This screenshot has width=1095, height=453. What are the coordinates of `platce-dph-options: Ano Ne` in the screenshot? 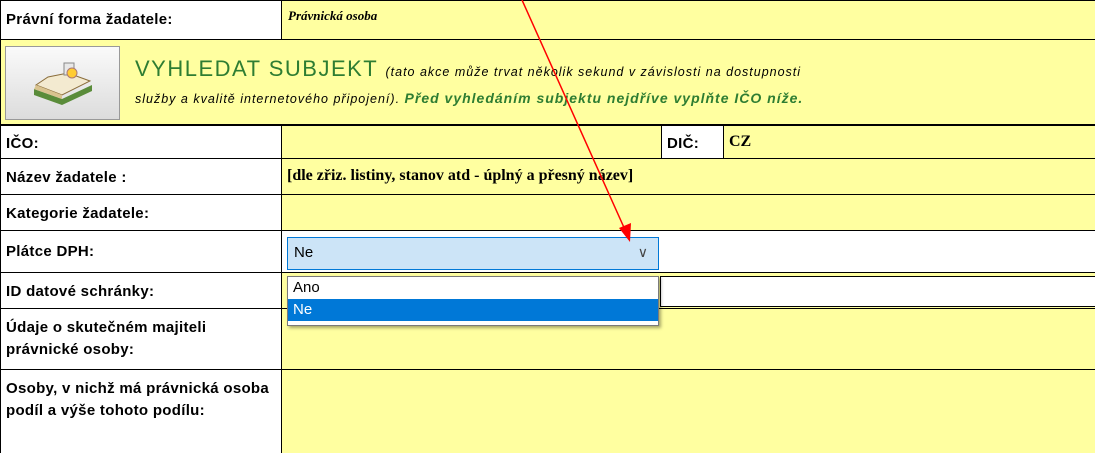 It's located at (473, 301).